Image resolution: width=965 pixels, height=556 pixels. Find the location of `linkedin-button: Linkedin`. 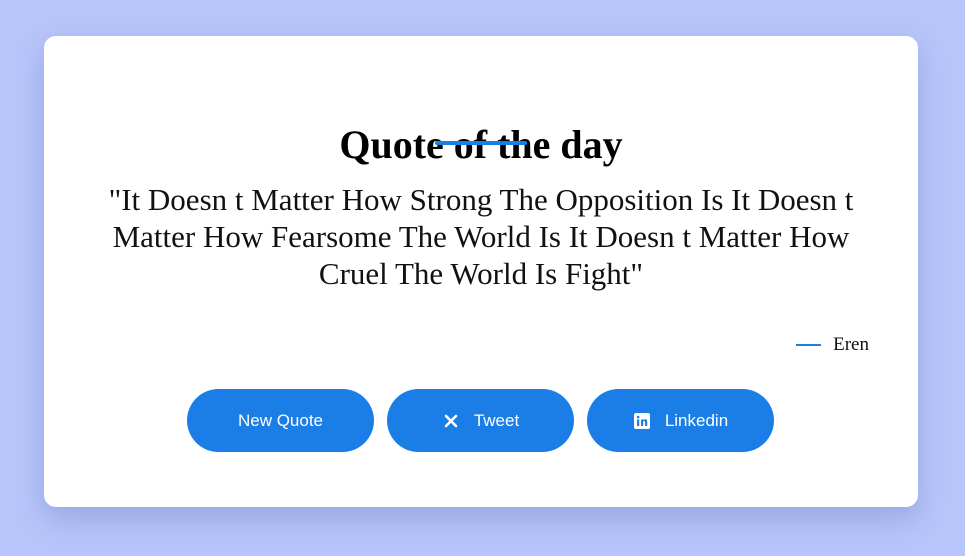

linkedin-button: Linkedin is located at coordinates (680, 420).